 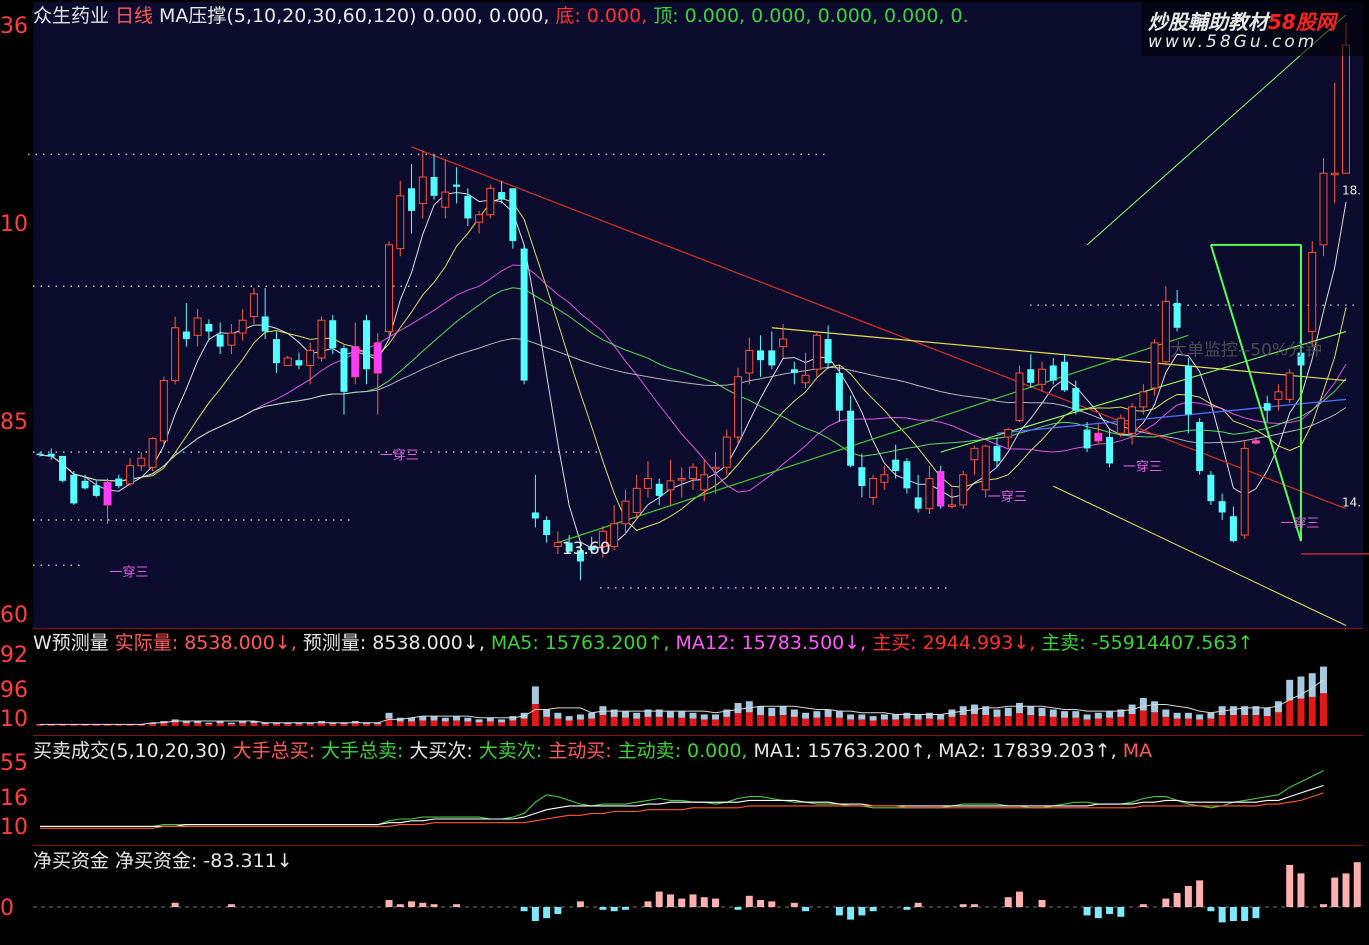 I want to click on indicator-label: MA压撑(5,10,20,30,60,120), so click(x=288, y=16).